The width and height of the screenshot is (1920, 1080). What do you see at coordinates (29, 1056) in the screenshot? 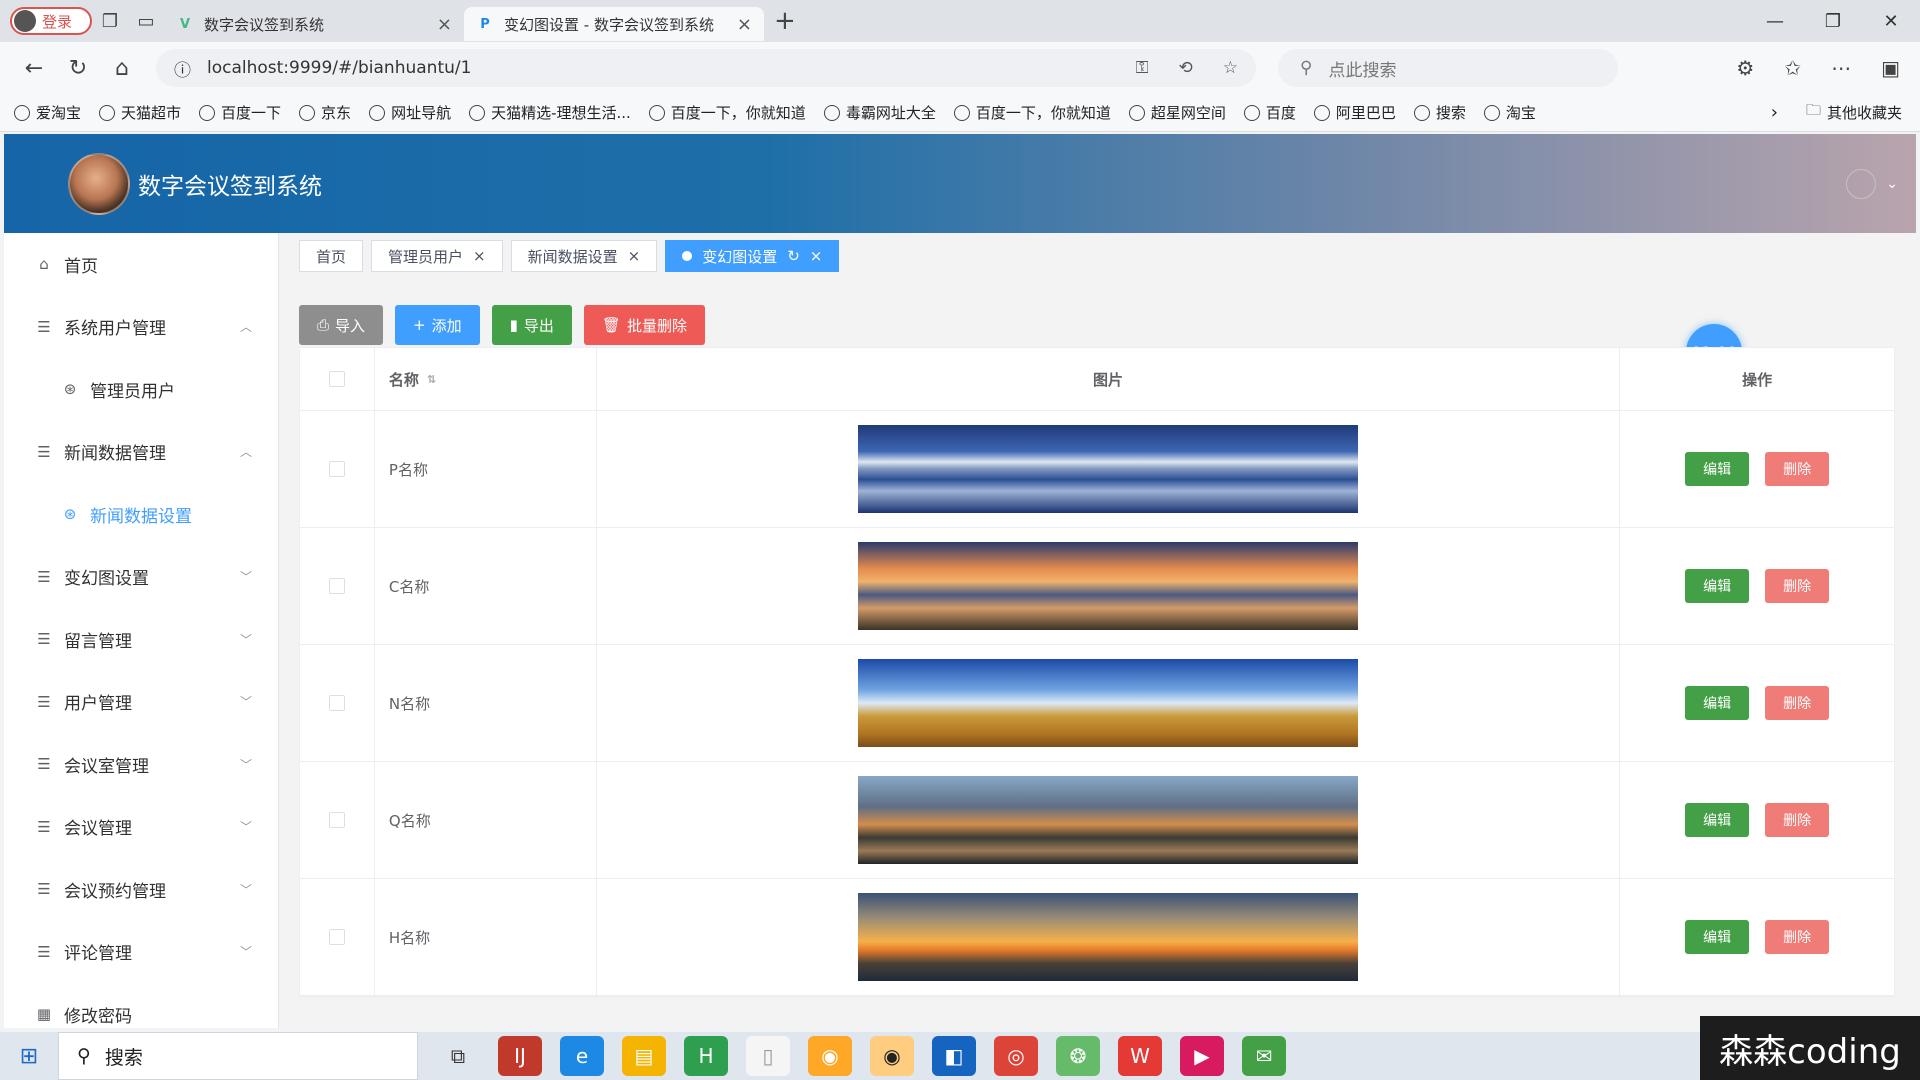
I see `windows-start-icon: ⊞` at bounding box center [29, 1056].